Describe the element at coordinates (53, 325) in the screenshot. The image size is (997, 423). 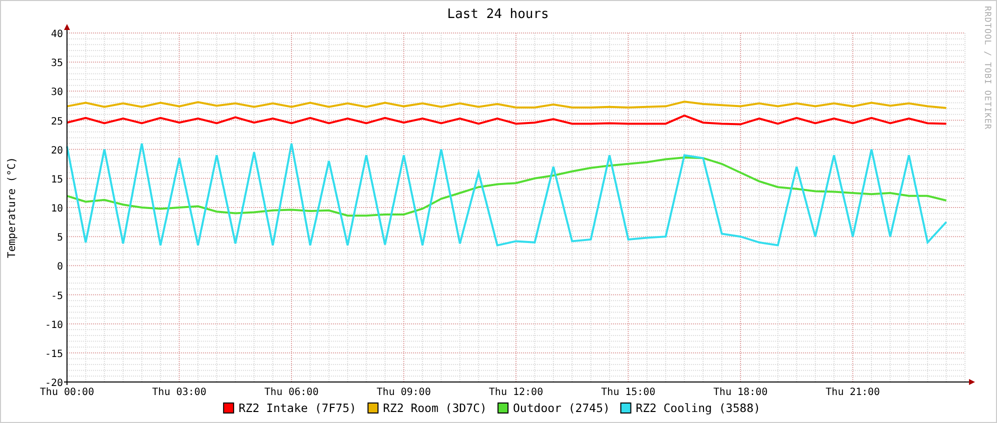
I see `tick-label: -10` at that location.